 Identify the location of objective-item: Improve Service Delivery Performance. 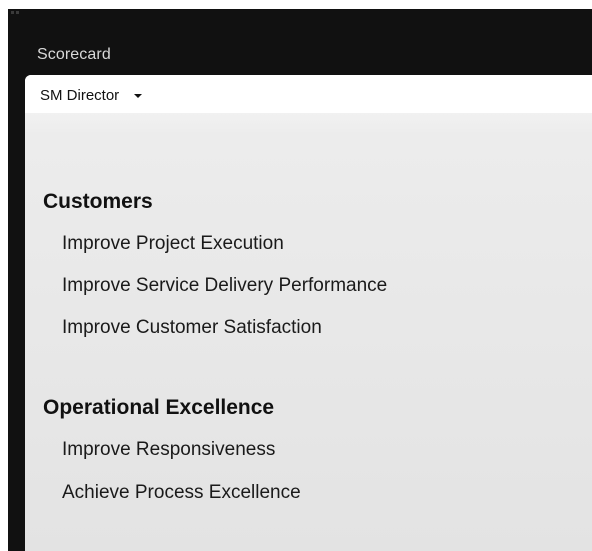
(224, 286).